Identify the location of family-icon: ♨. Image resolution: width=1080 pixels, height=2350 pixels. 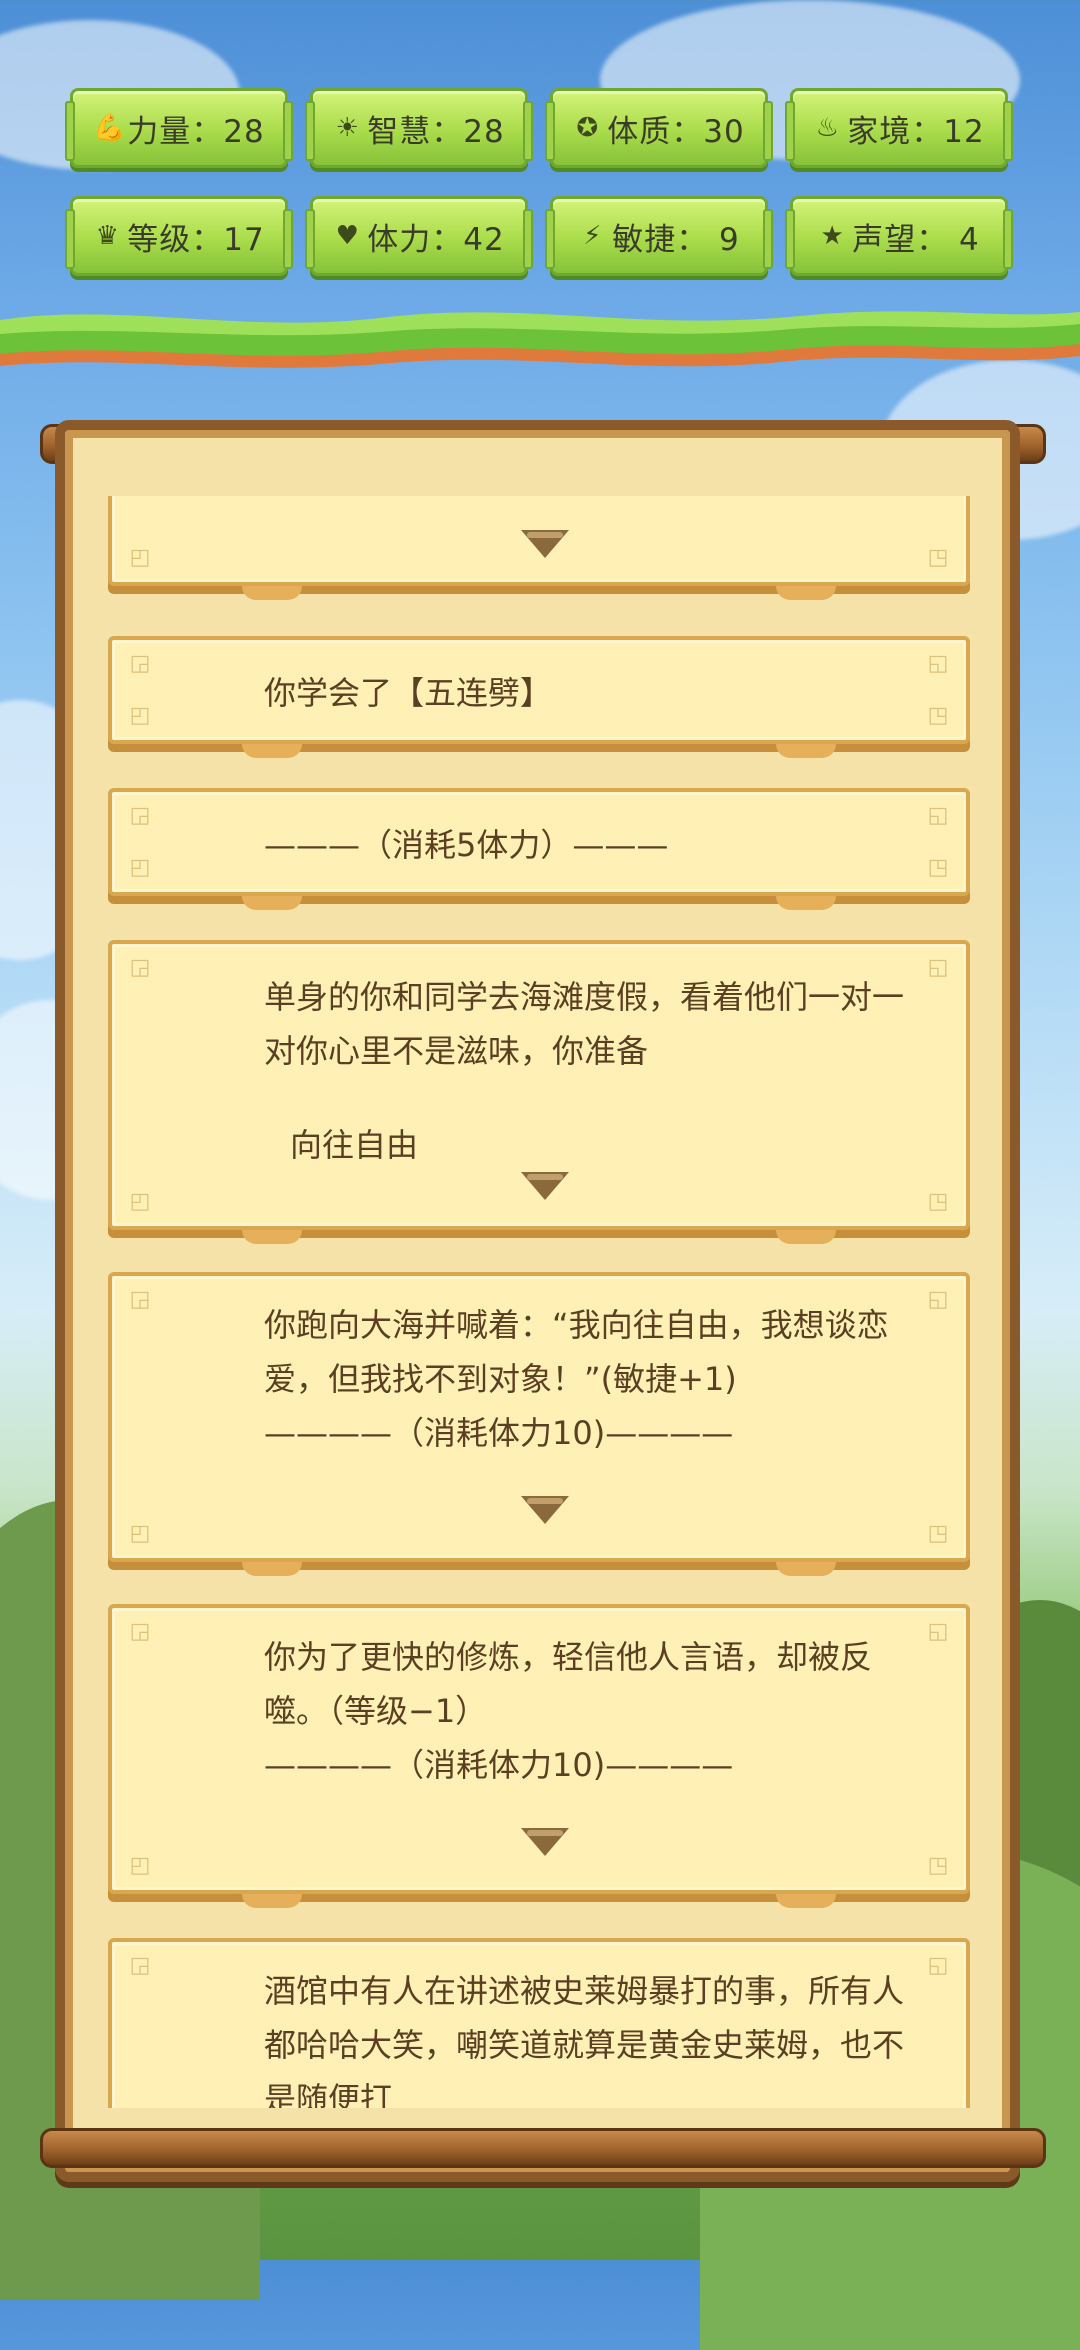
(827, 128).